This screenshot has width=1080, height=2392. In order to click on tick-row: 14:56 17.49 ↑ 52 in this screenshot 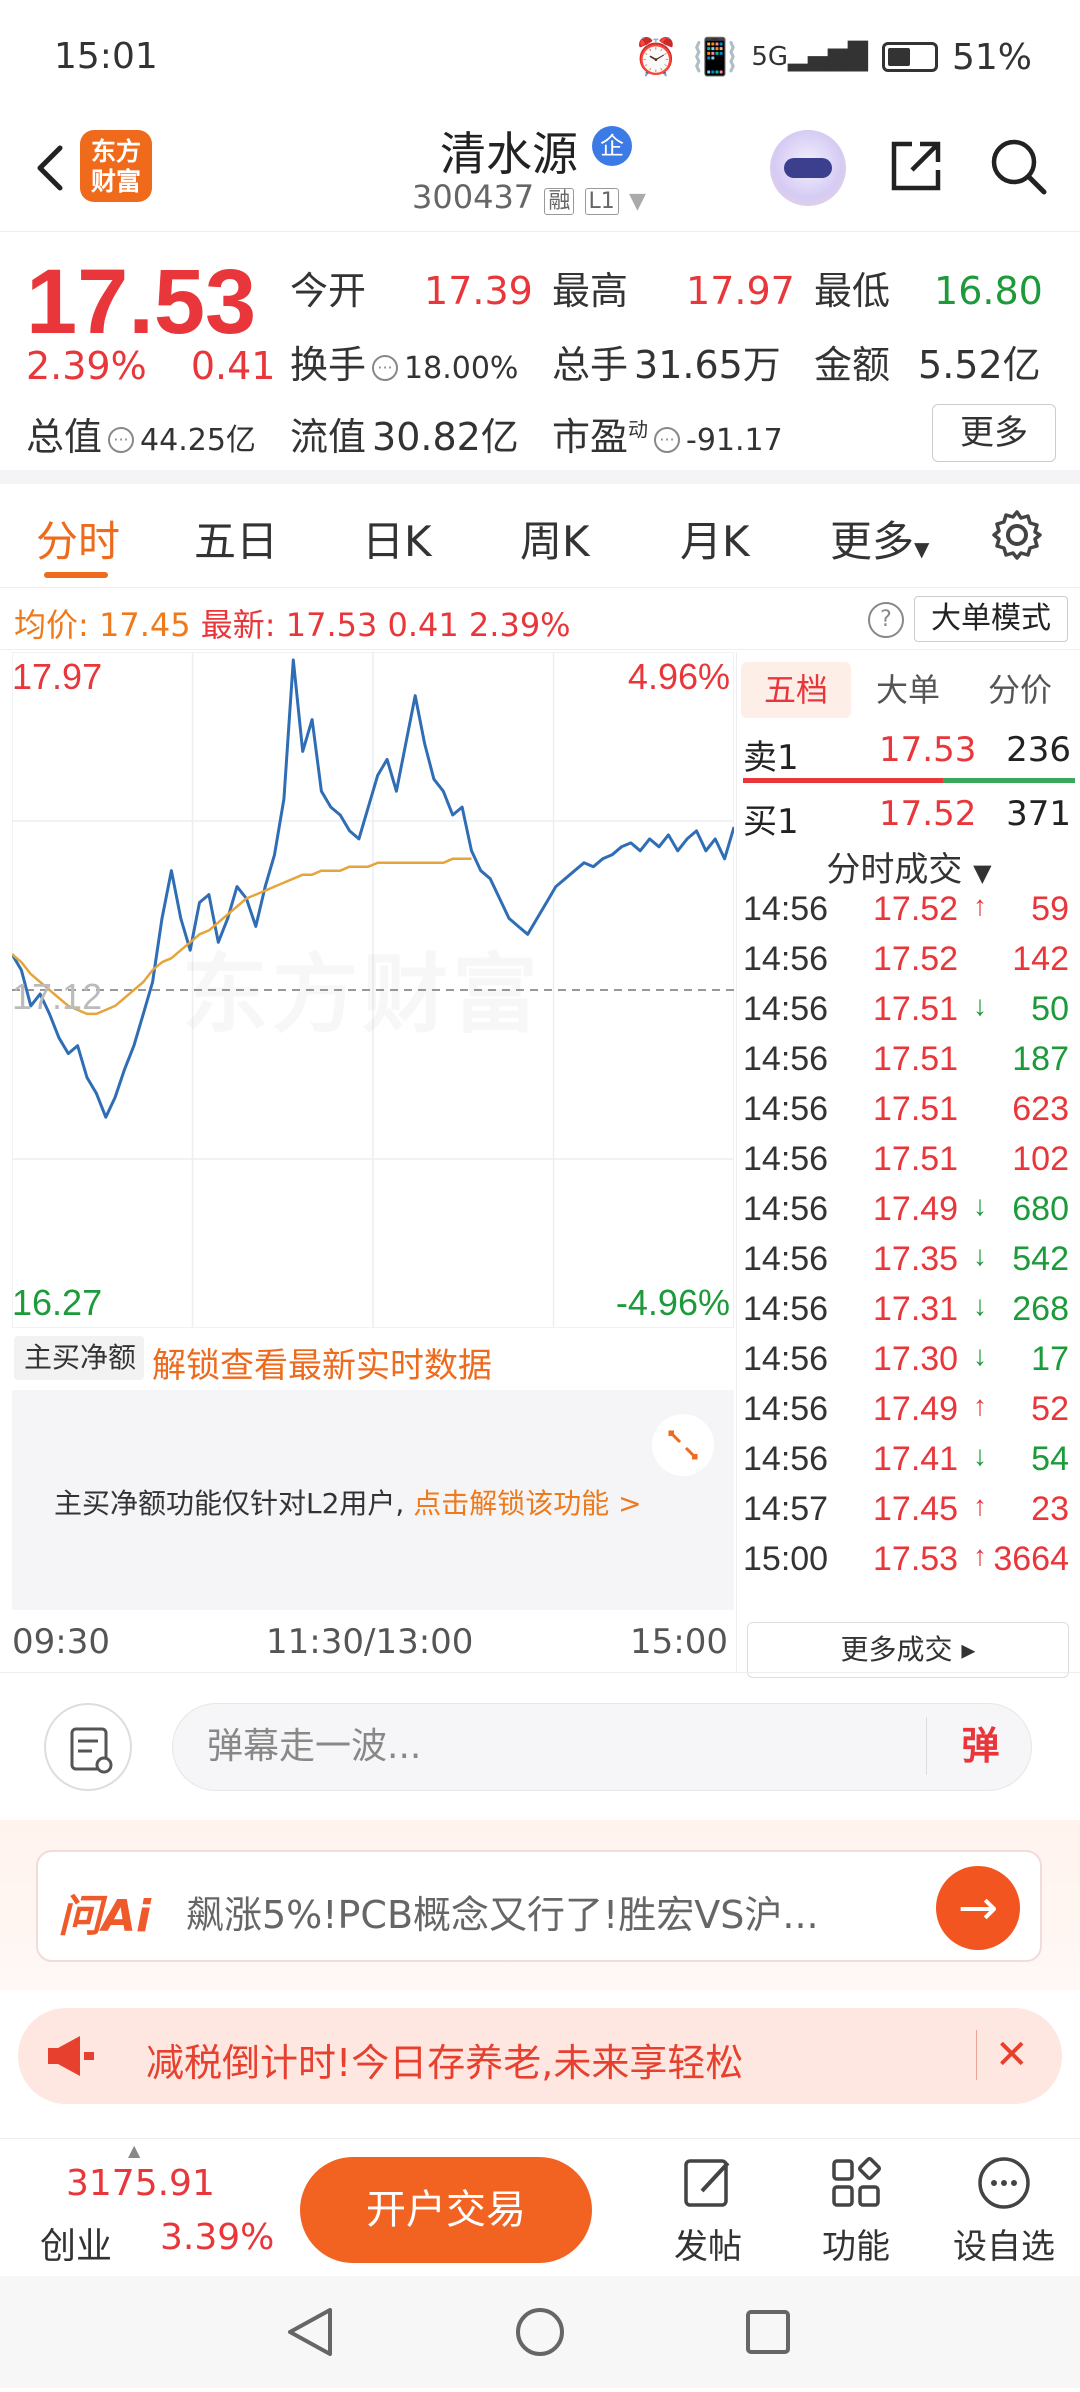, I will do `click(909, 1415)`.